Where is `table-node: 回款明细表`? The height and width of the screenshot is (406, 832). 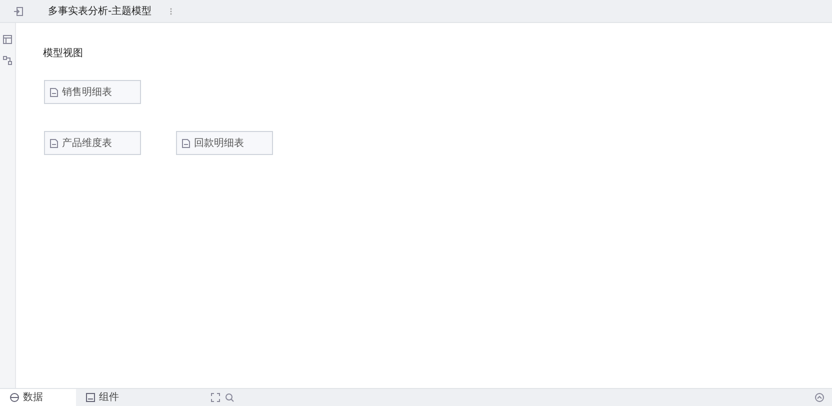 table-node: 回款明细表 is located at coordinates (224, 143).